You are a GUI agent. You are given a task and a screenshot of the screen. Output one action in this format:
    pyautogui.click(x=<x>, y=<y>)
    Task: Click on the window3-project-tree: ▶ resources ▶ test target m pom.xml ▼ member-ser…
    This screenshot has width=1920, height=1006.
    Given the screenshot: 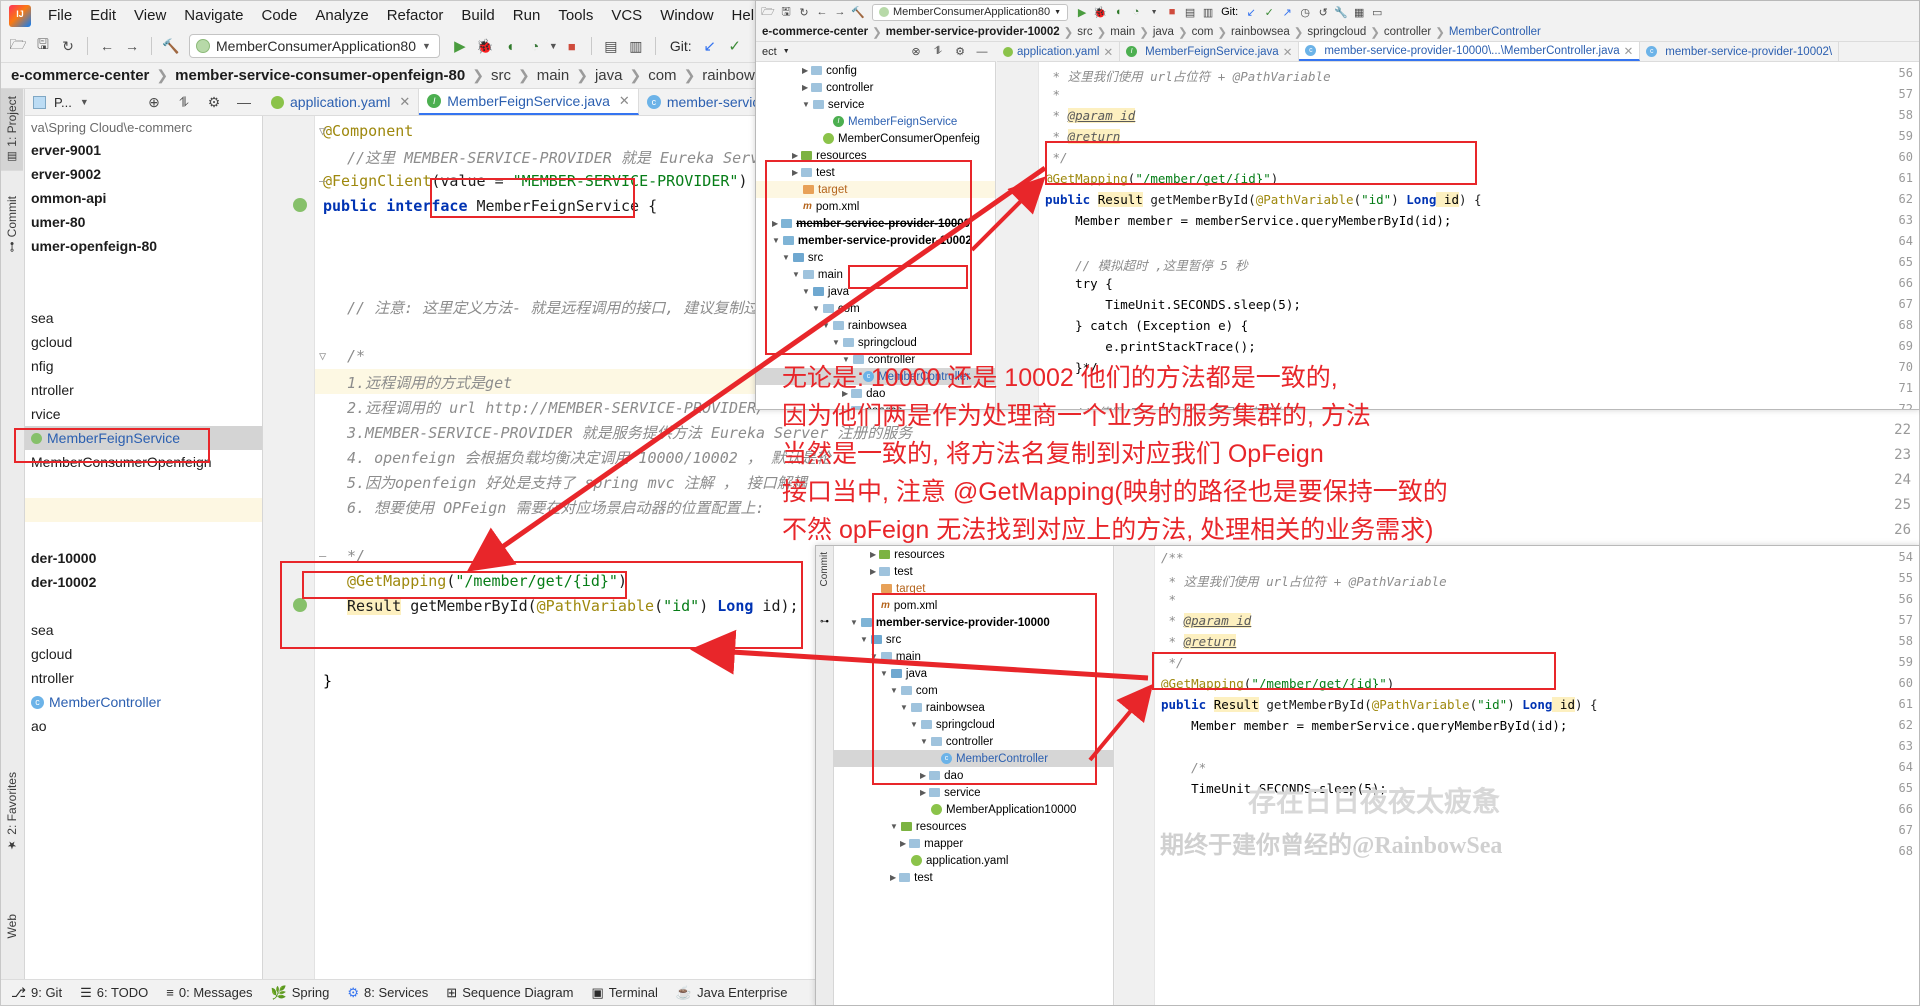 What is the action you would take?
    pyautogui.click(x=974, y=775)
    